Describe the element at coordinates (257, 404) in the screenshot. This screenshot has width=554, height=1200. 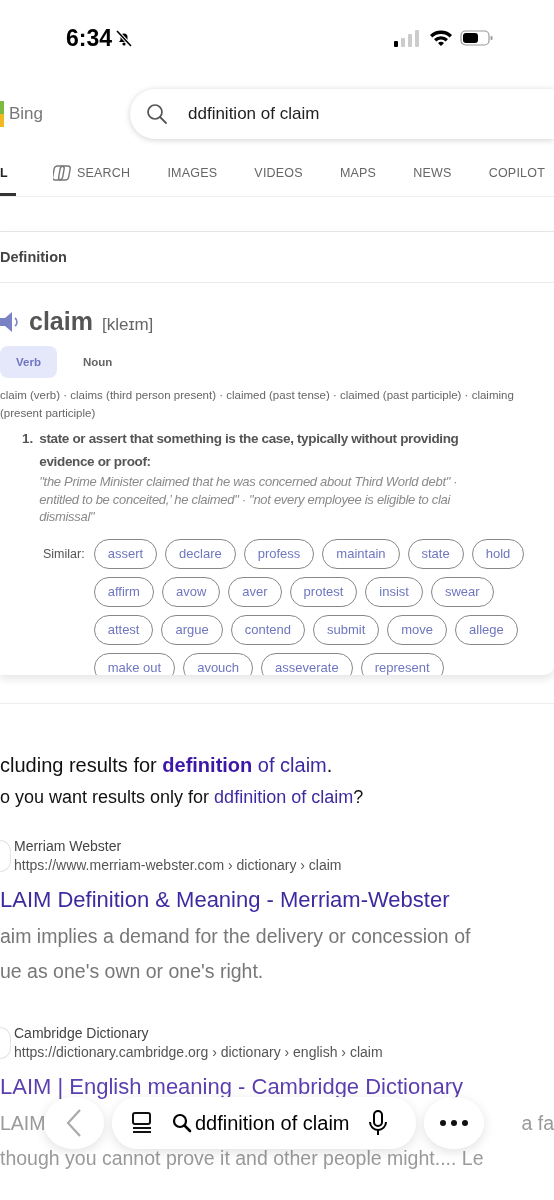
I see `word-forms: claim (verb) · claims (third person present) · claimed (past tense) · claimed (past participle) · claiming (present participle)` at that location.